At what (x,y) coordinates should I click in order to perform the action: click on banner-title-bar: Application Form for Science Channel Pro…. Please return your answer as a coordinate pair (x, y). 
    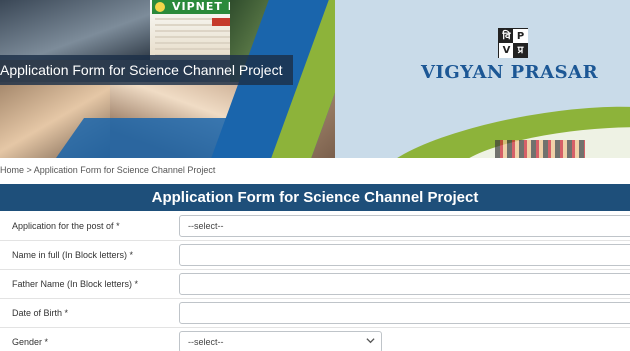
    Looking at the image, I should click on (146, 70).